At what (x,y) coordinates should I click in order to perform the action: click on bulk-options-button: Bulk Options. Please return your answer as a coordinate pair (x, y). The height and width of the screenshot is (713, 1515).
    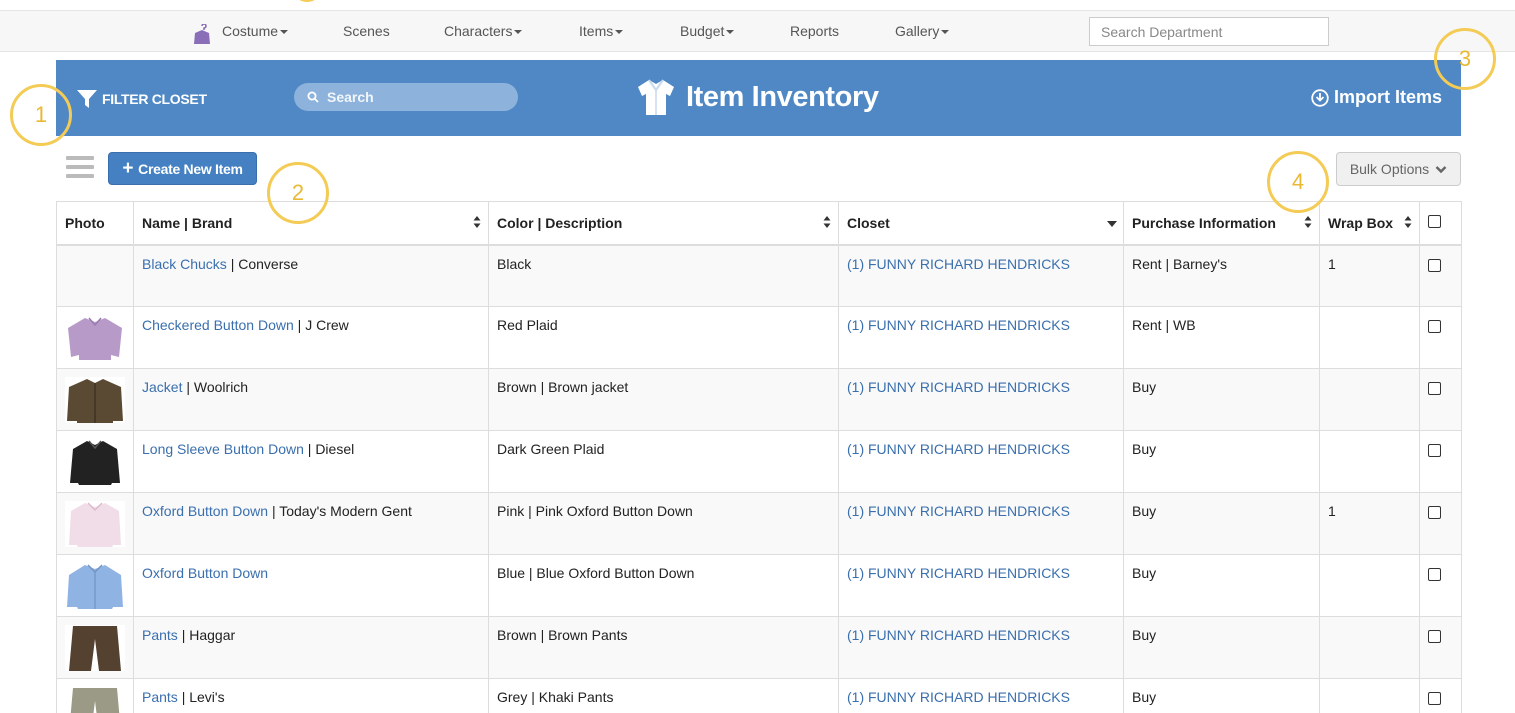
    Looking at the image, I should click on (1398, 169).